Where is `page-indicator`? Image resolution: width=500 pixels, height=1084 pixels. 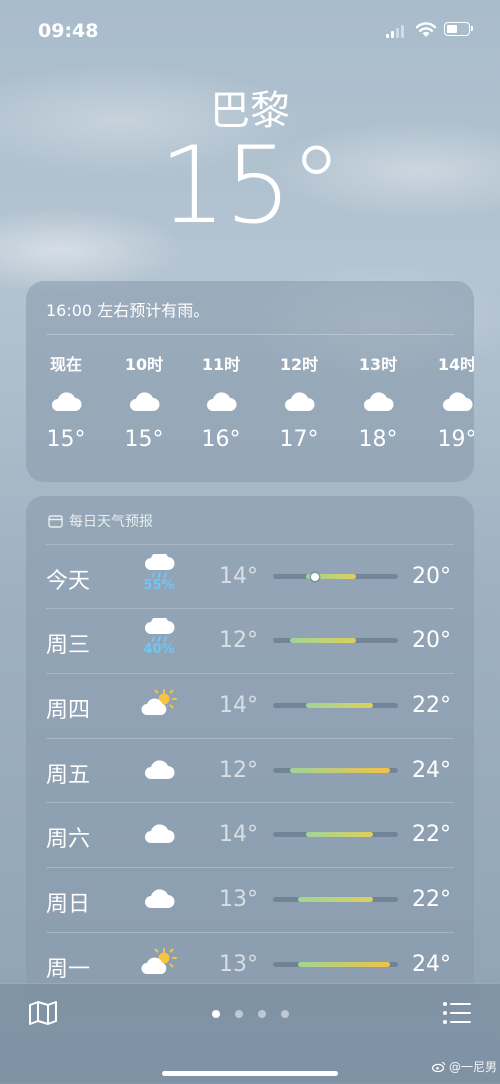
page-indicator is located at coordinates (250, 1014).